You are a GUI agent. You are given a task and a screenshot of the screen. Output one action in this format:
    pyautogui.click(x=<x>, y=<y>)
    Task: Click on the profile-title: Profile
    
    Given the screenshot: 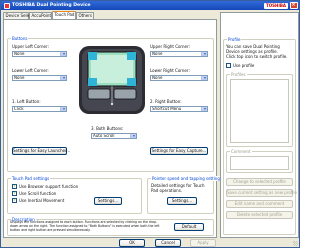 What is the action you would take?
    pyautogui.click(x=234, y=39)
    